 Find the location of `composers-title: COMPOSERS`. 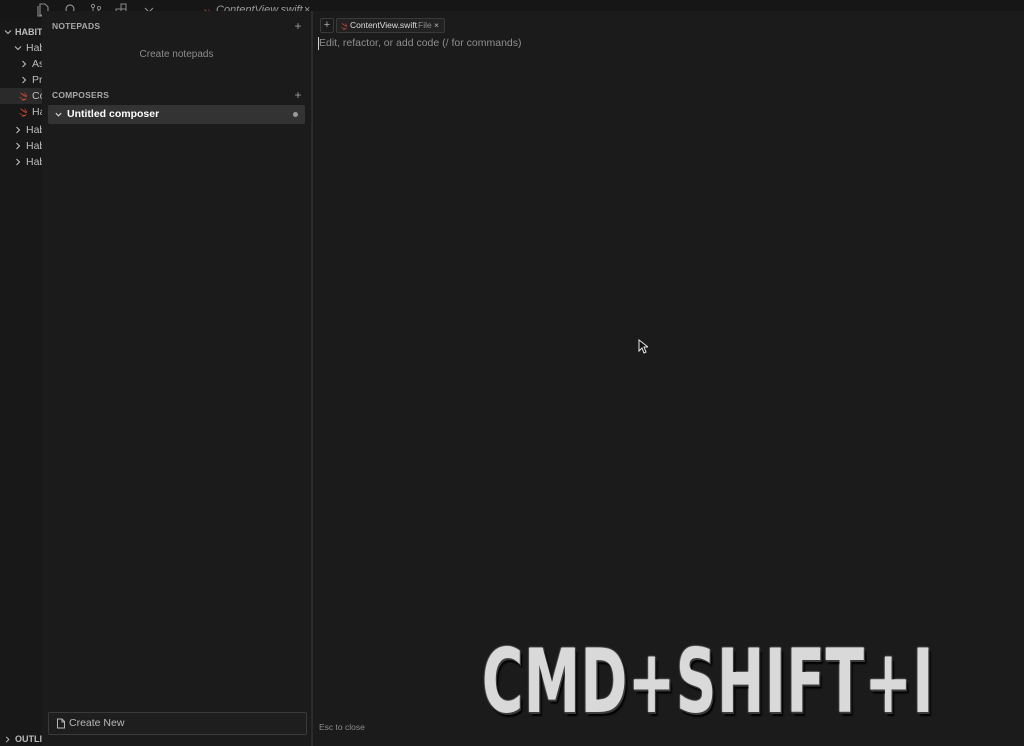

composers-title: COMPOSERS is located at coordinates (81, 95).